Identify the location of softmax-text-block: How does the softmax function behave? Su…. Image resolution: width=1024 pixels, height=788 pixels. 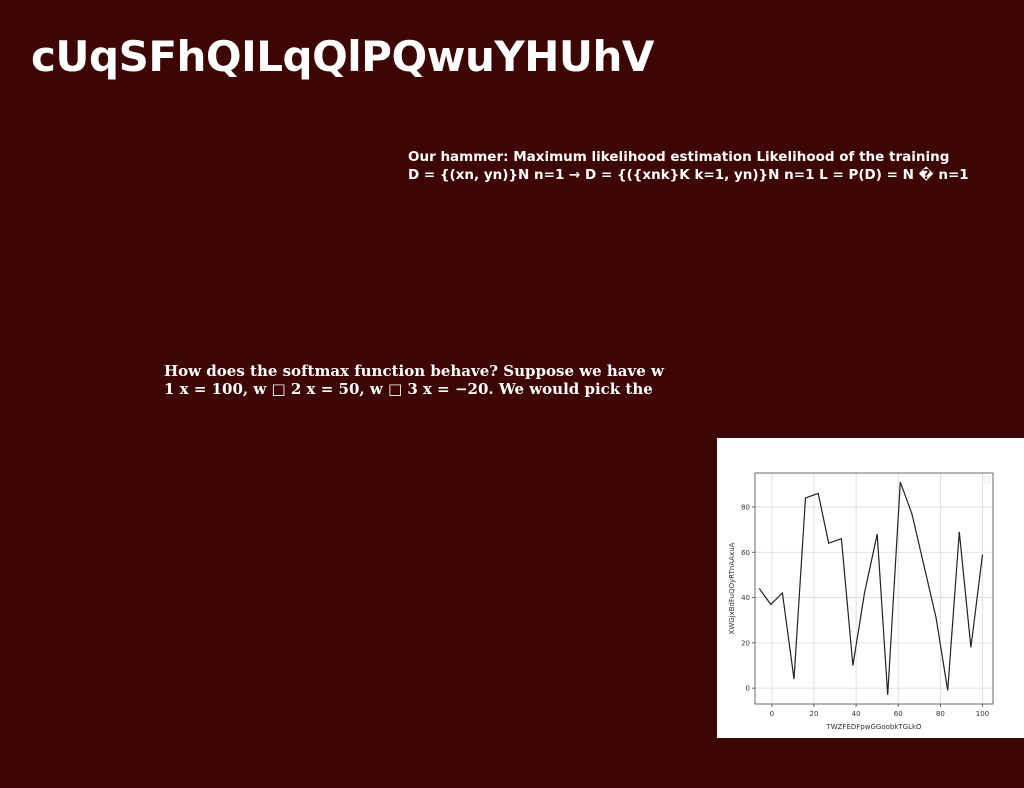
(414, 380).